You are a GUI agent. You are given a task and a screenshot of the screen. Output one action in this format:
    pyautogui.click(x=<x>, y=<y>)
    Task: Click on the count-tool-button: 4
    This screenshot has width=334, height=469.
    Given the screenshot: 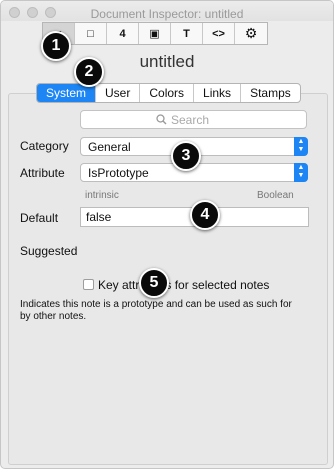 What is the action you would take?
    pyautogui.click(x=123, y=33)
    